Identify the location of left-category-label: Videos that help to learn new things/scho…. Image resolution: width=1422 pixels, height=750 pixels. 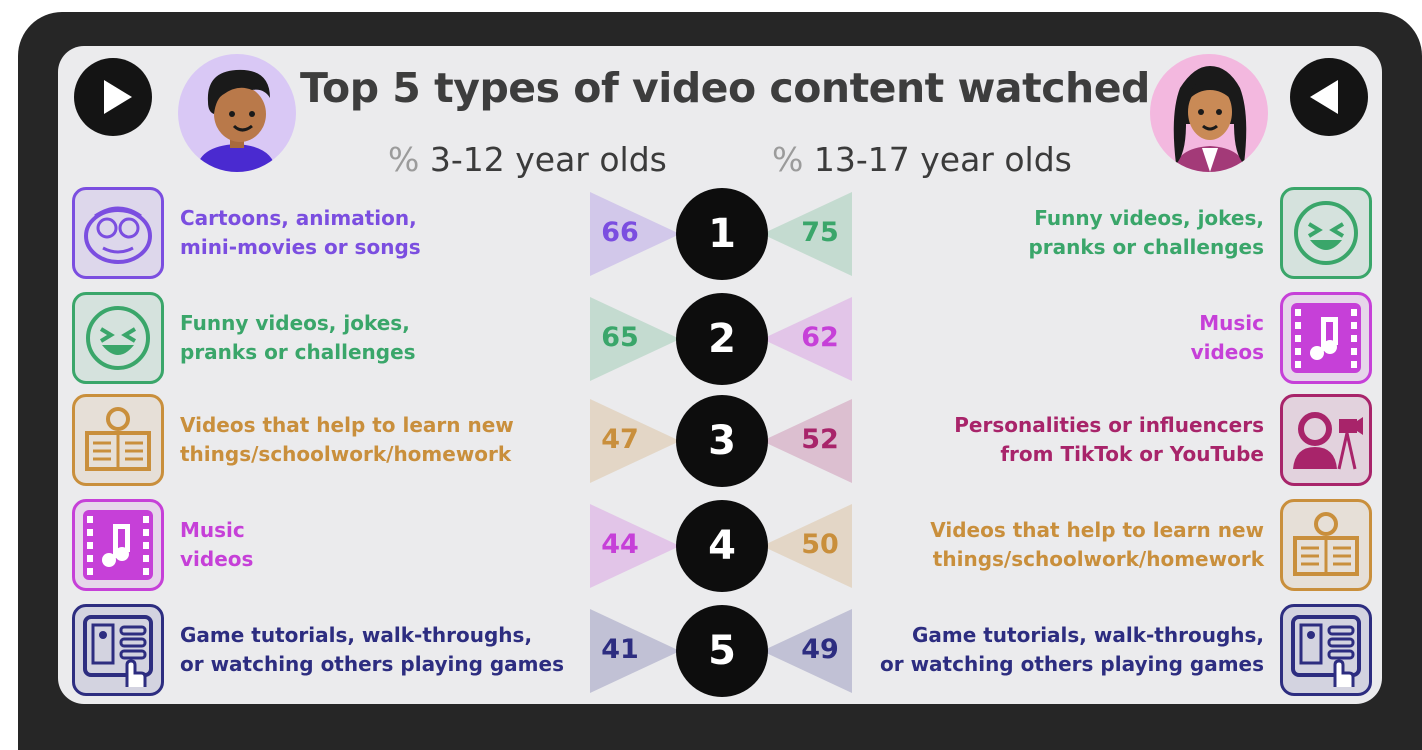
(347, 440).